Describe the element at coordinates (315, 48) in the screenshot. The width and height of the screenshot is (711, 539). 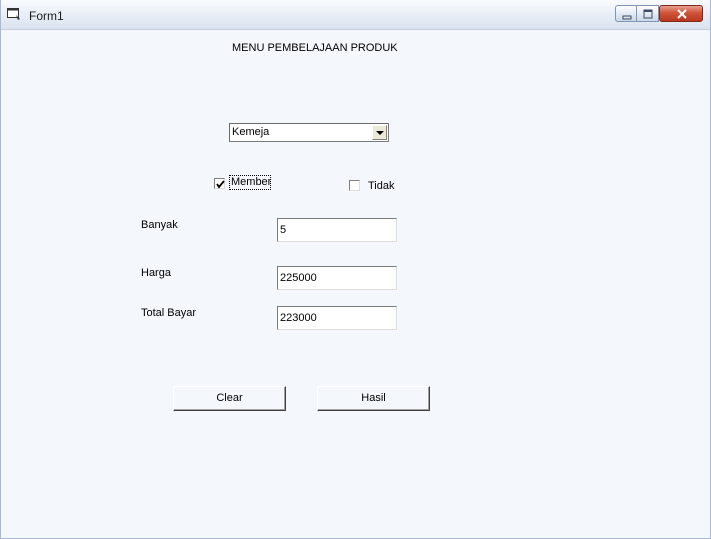
I see `page-title: MENU PEMBELAJAAN PRODUK` at that location.